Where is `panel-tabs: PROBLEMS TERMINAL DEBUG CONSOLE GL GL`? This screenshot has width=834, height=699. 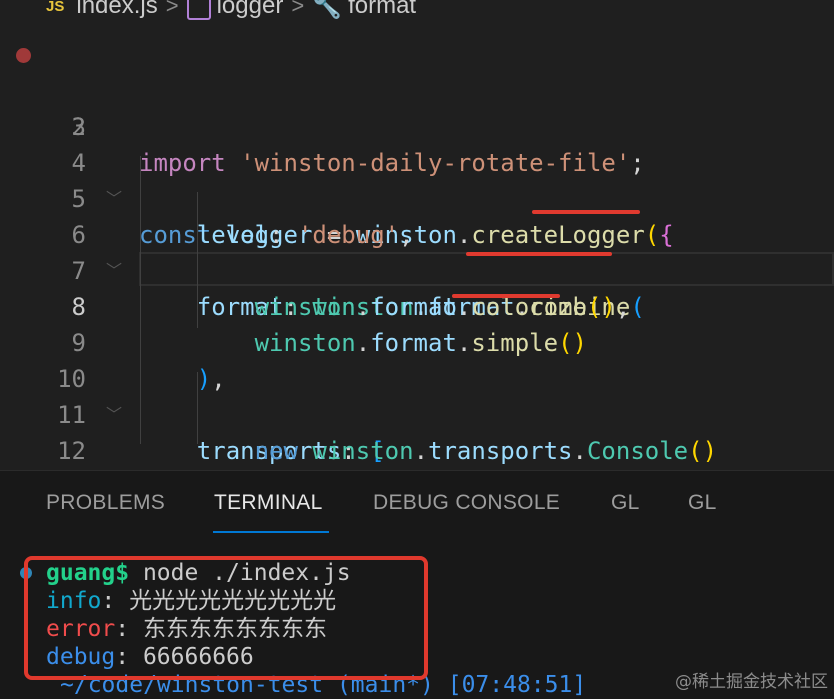
panel-tabs: PROBLEMS TERMINAL DEBUG CONSOLE GL GL is located at coordinates (417, 508).